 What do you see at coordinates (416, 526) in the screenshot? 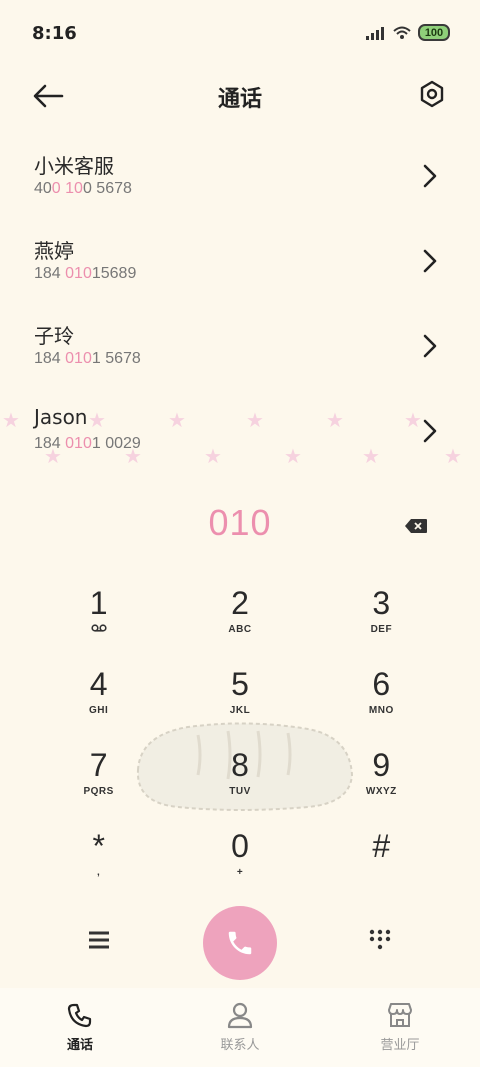
I see `backspace-icon` at bounding box center [416, 526].